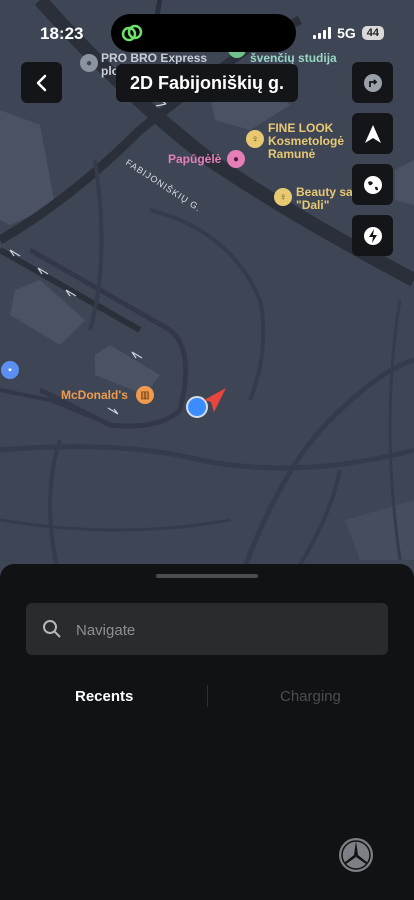 This screenshot has height=900, width=414. I want to click on directions-button, so click(372, 82).